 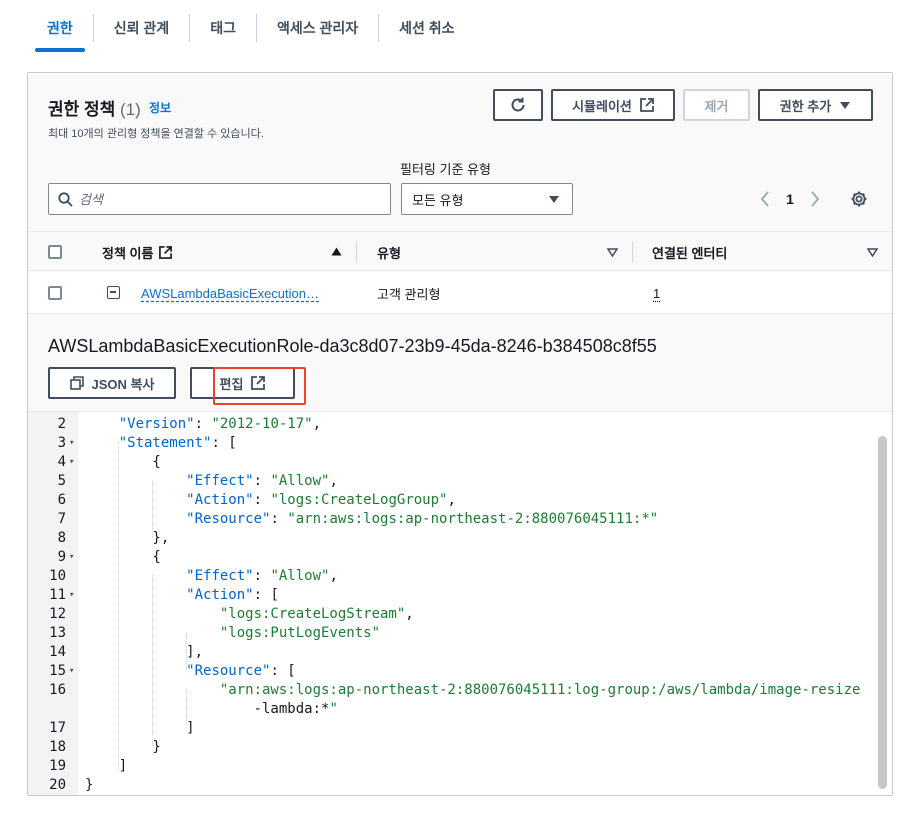 What do you see at coordinates (409, 294) in the screenshot?
I see `policy-type: 고객 관리형` at bounding box center [409, 294].